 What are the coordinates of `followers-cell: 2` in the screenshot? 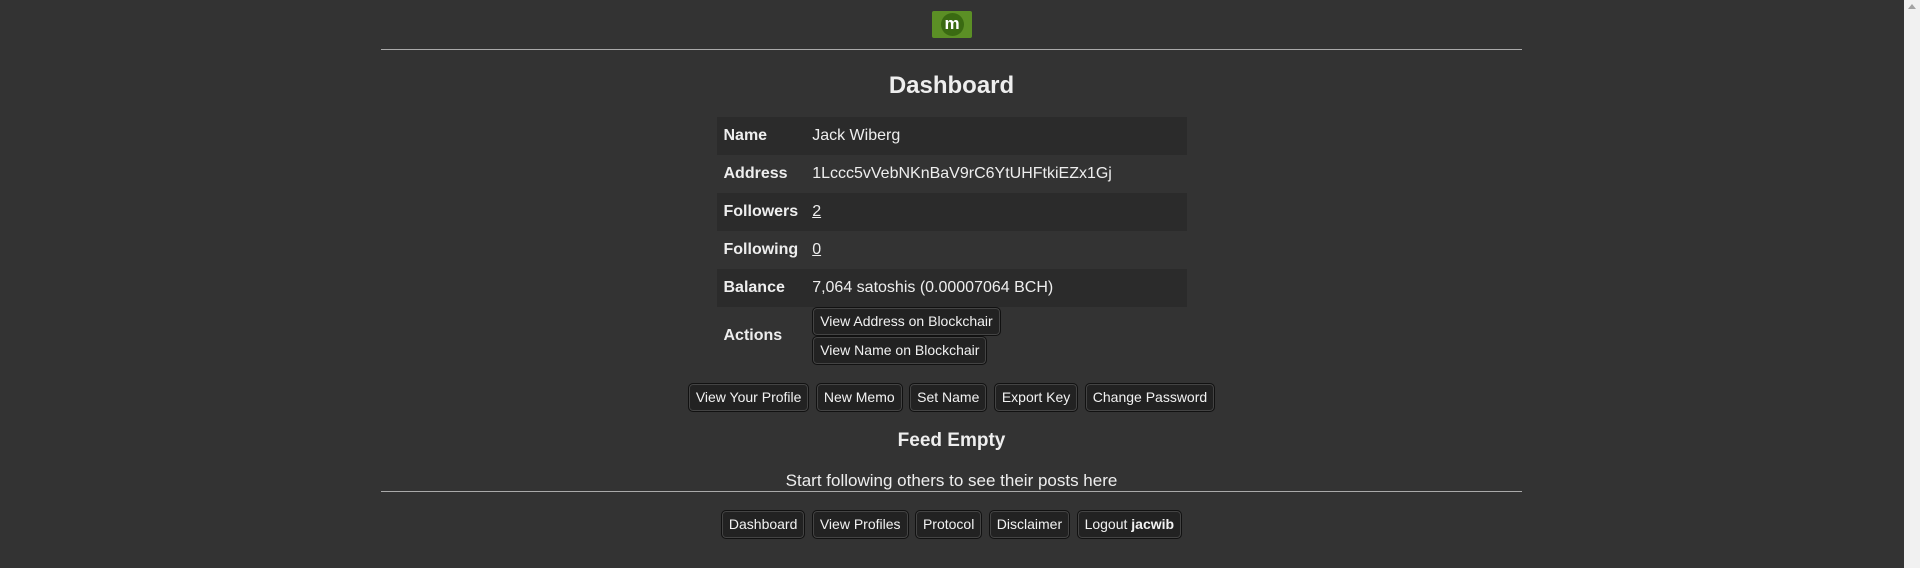 It's located at (996, 212).